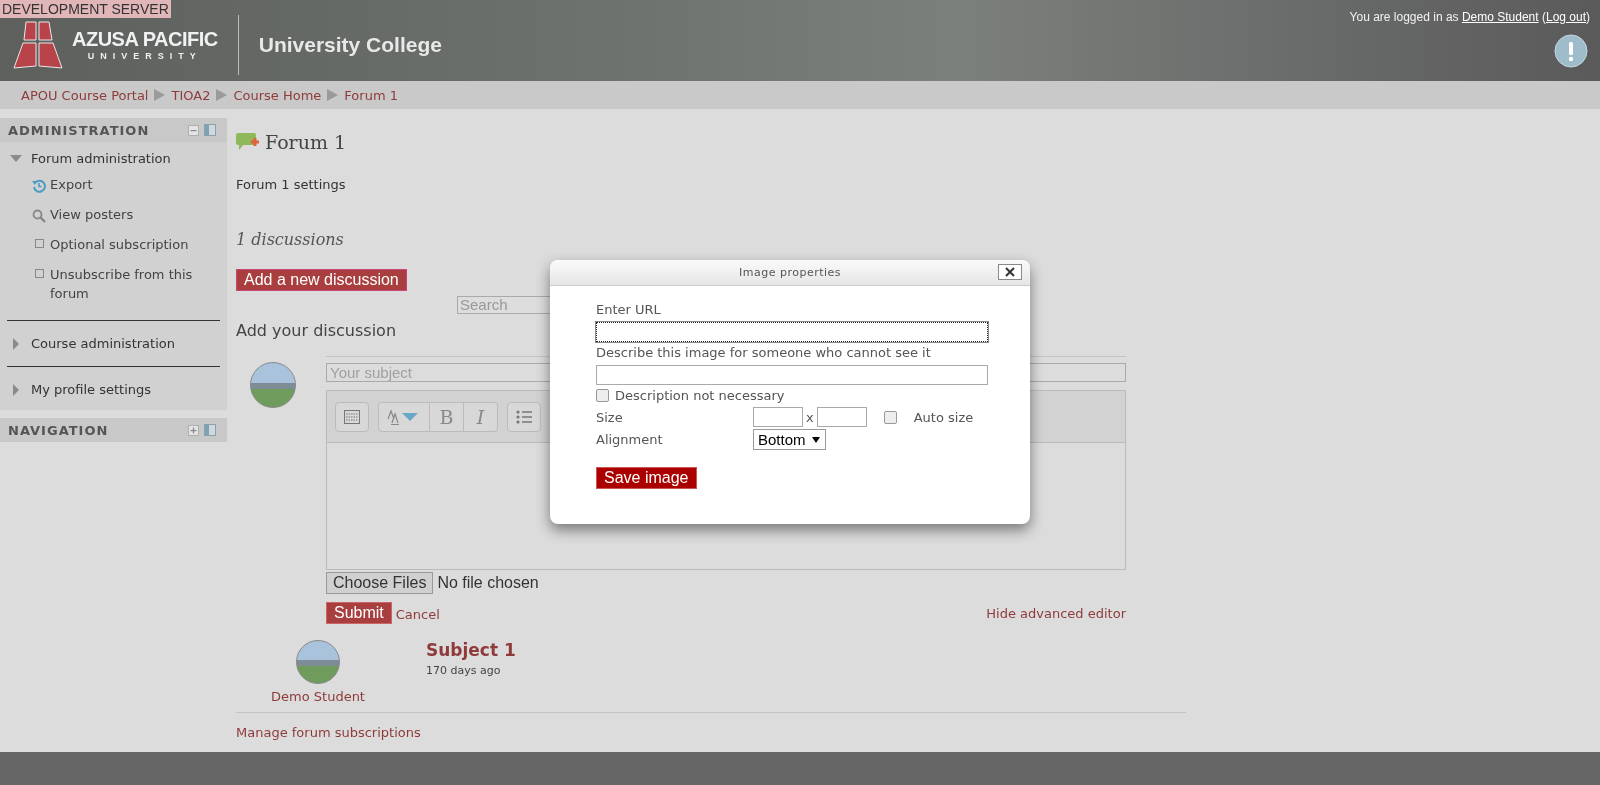 The height and width of the screenshot is (785, 1600). Describe the element at coordinates (1056, 613) in the screenshot. I see `hide-editor-link: Hide advanced editor` at that location.